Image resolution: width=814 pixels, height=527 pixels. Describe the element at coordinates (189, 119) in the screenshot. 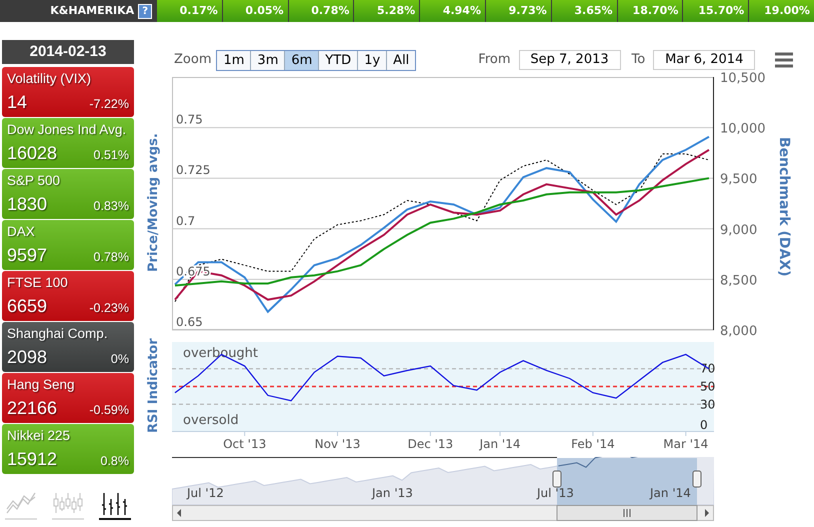

I see `y-axis-label: 0.75` at that location.